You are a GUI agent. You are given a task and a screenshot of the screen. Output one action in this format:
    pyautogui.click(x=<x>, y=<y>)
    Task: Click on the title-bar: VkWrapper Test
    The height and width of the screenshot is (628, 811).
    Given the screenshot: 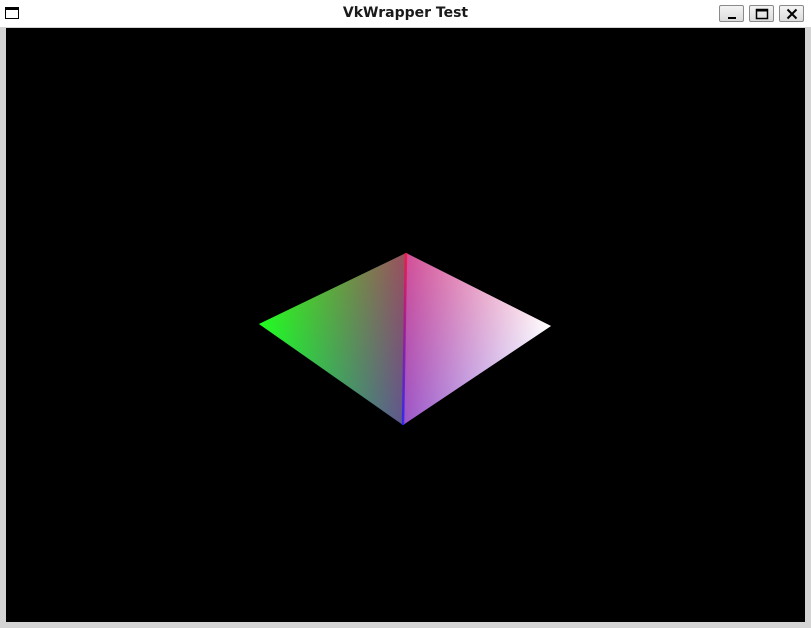 What is the action you would take?
    pyautogui.click(x=405, y=13)
    